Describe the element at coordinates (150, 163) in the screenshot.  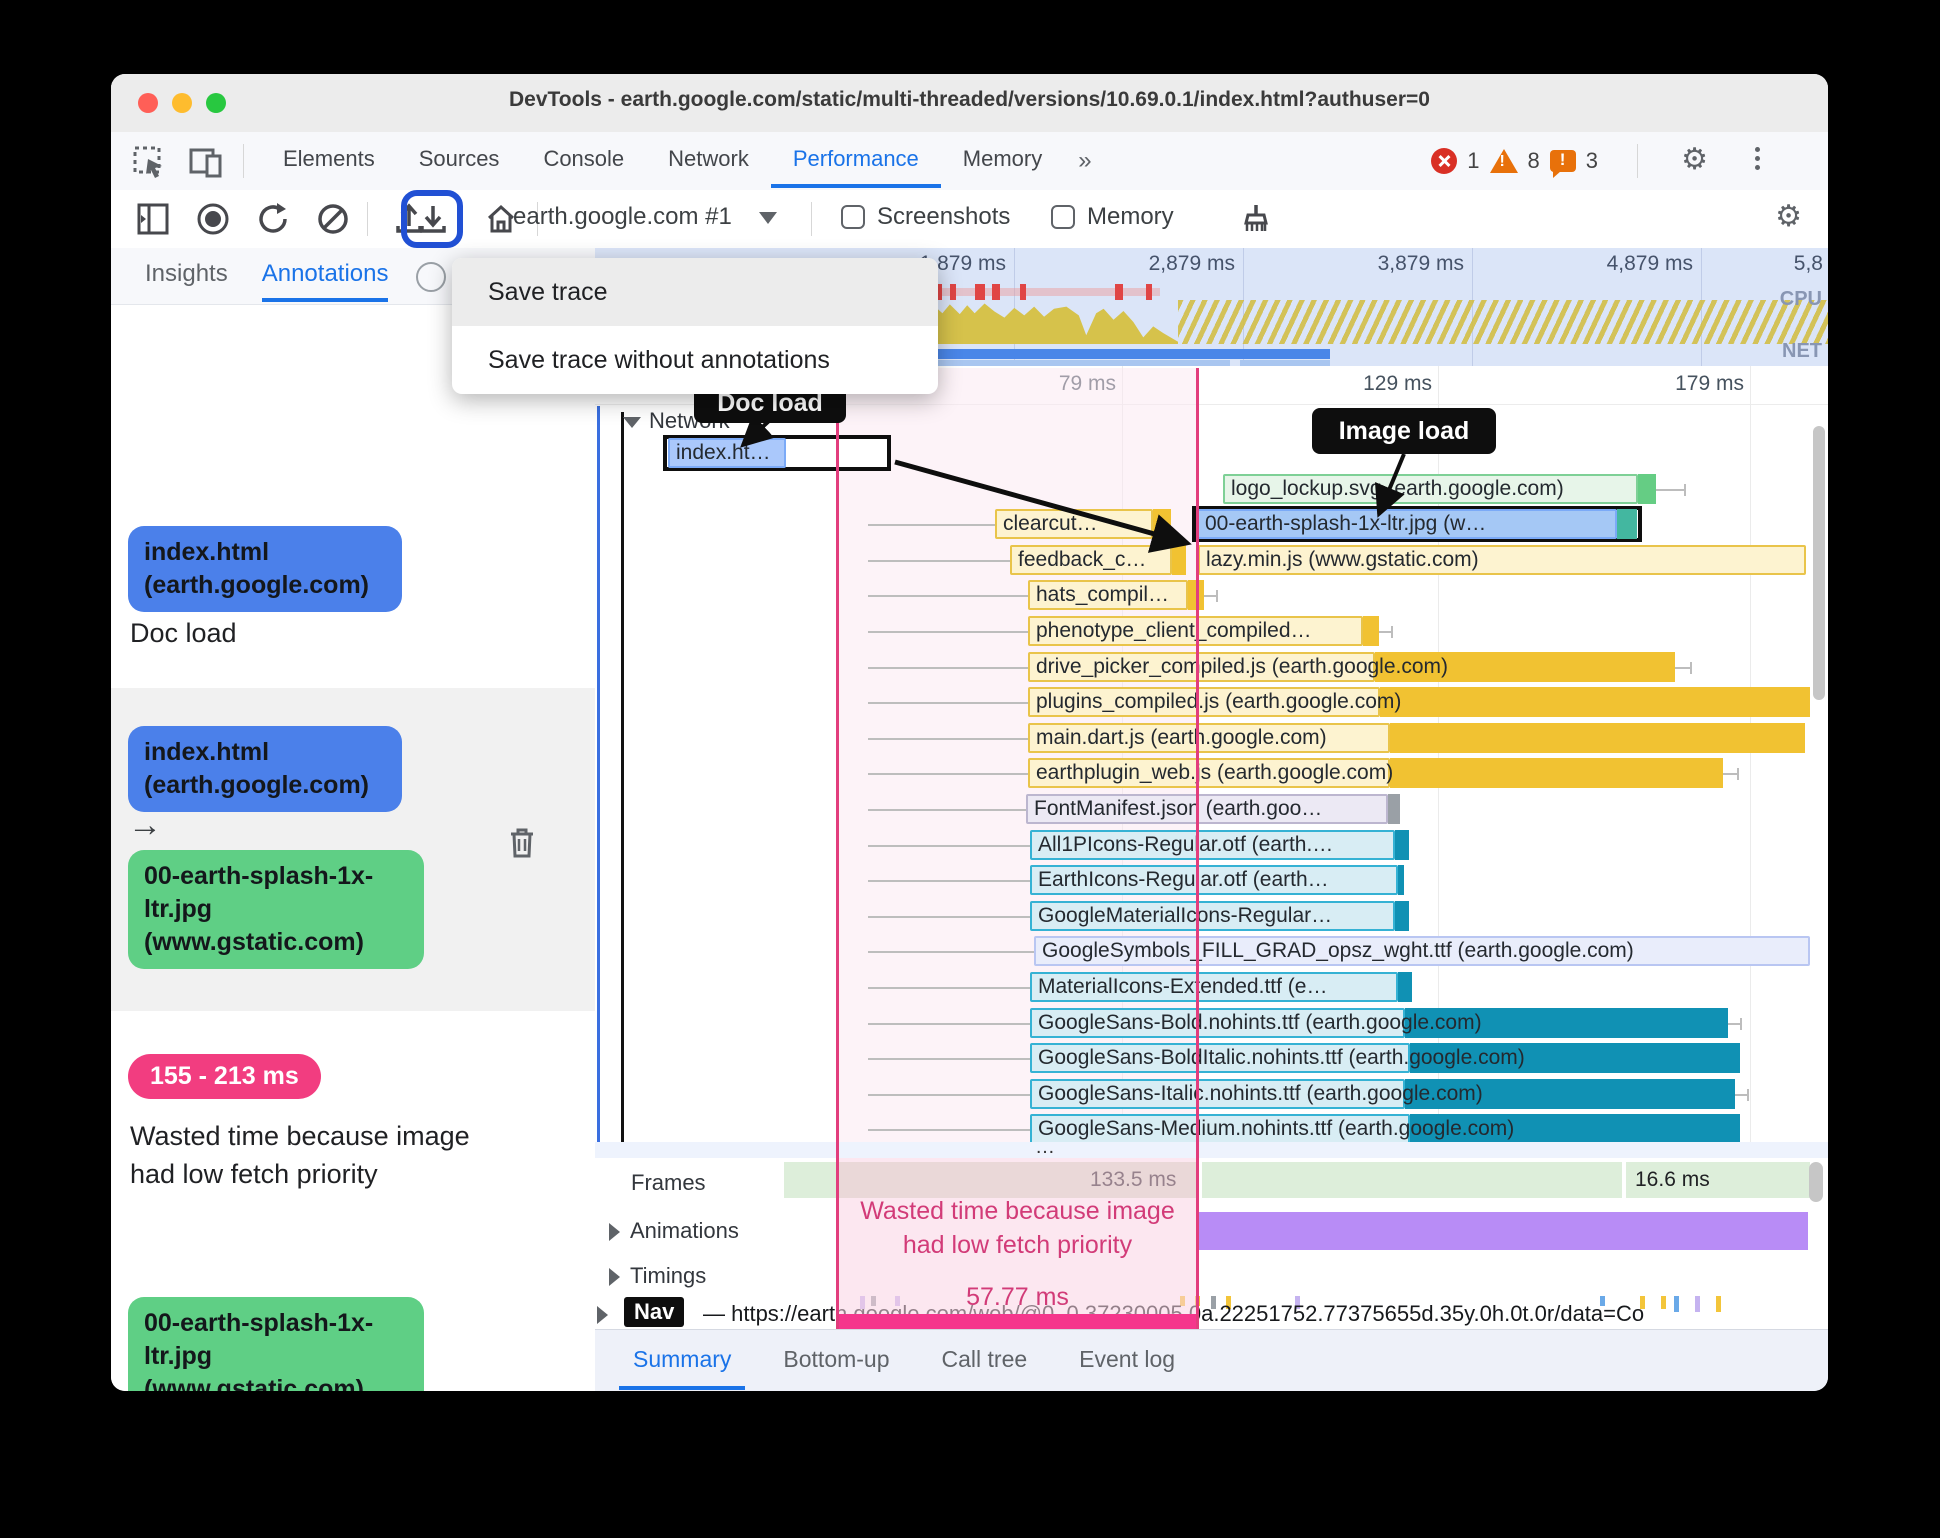
I see `inspect-element-icon` at that location.